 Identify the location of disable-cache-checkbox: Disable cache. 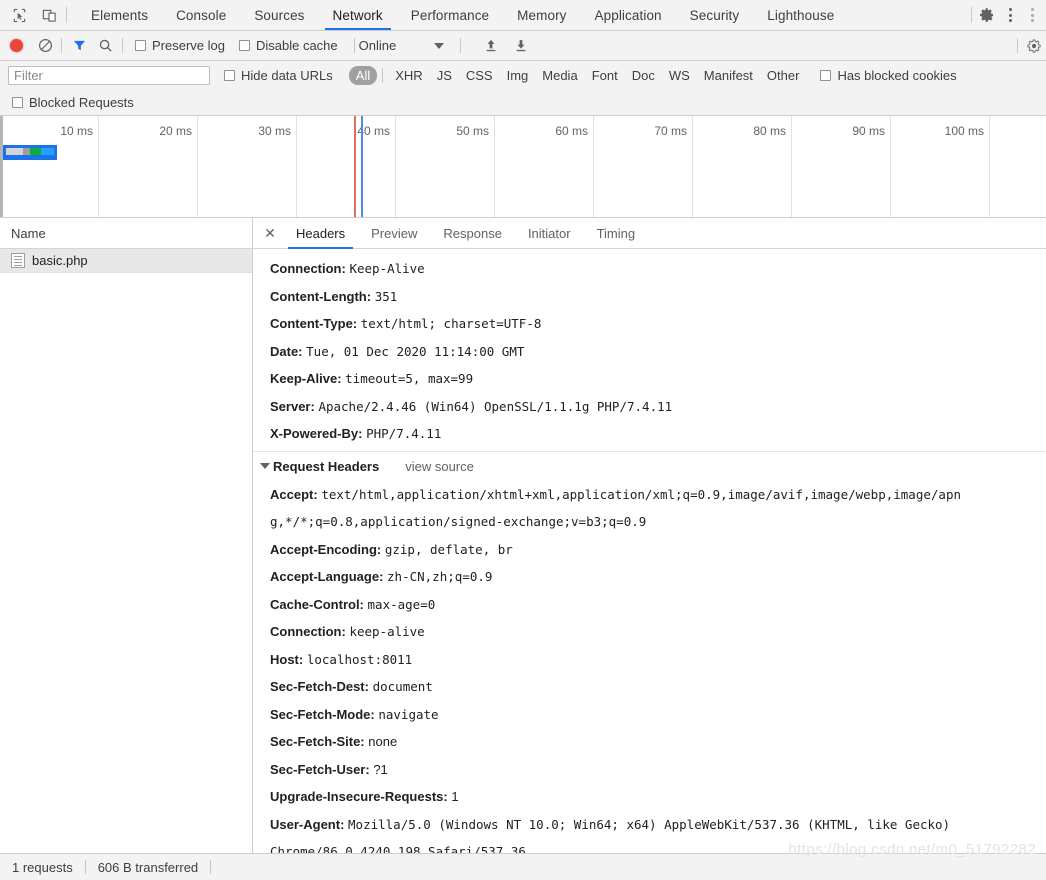
(288, 45).